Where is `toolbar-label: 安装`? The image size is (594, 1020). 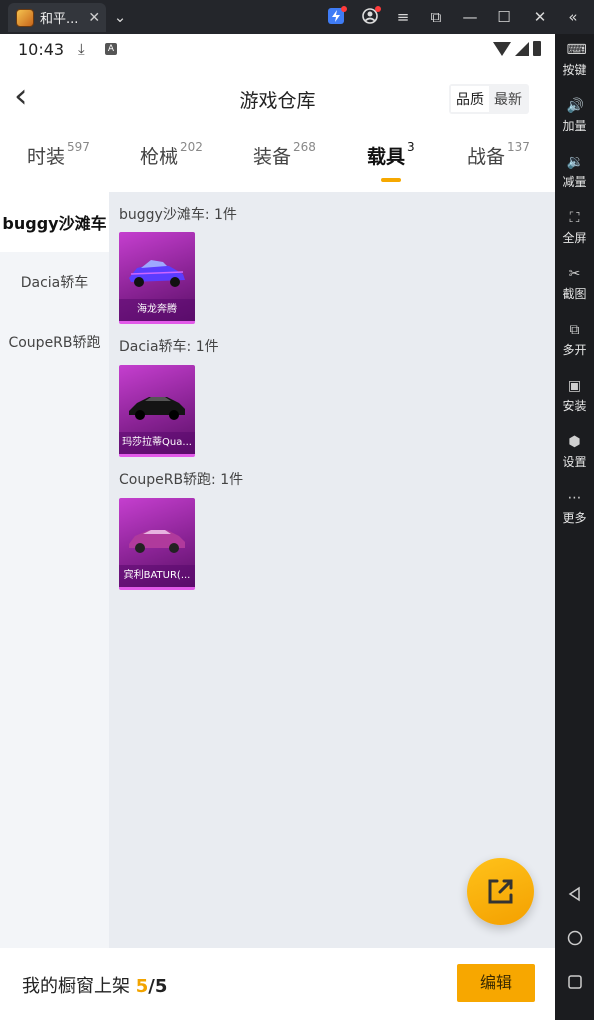 toolbar-label: 安装 is located at coordinates (574, 406).